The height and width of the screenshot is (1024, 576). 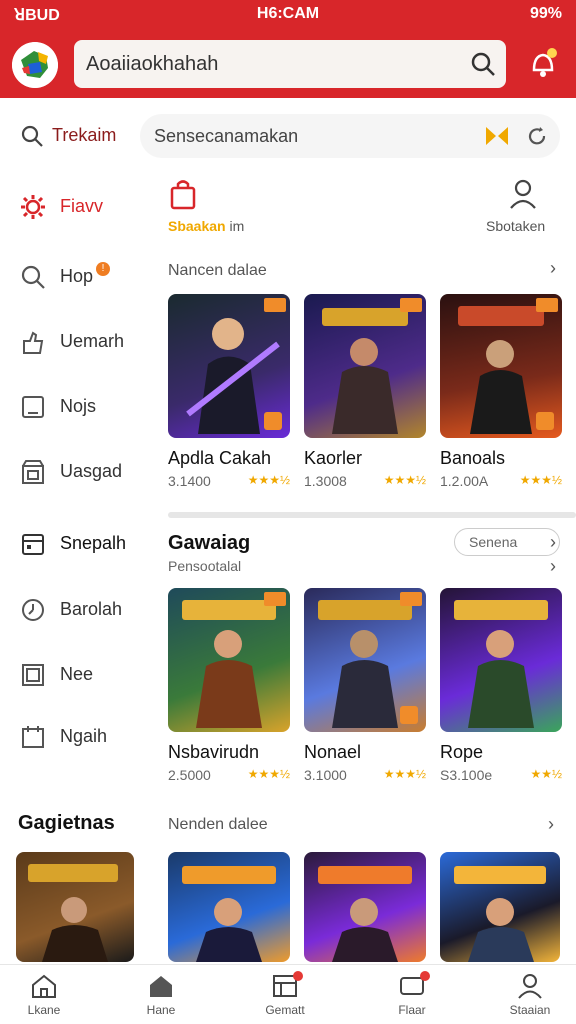 I want to click on sidebar-item-fiavv: Fiavv, so click(x=75, y=207).